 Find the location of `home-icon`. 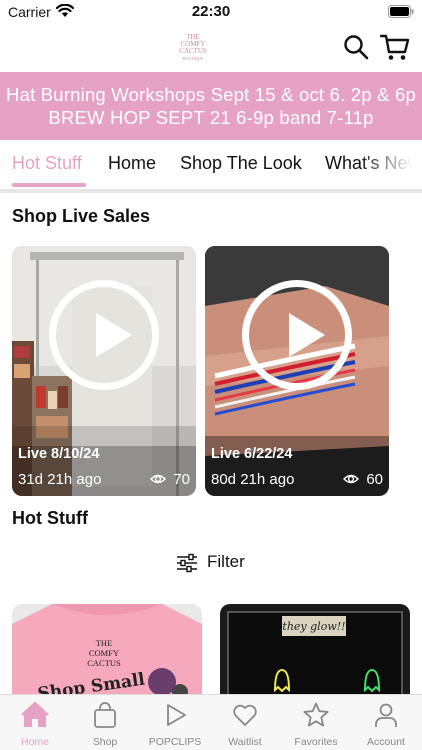

home-icon is located at coordinates (35, 714).